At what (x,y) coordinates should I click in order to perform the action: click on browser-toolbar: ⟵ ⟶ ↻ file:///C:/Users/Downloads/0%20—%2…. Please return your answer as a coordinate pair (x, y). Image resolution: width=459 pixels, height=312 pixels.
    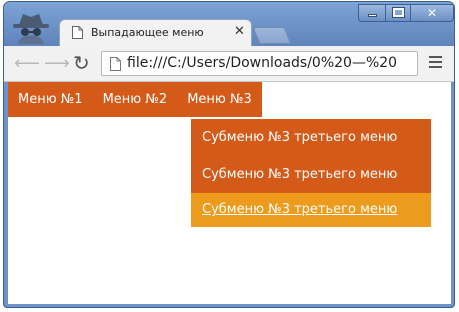
    Looking at the image, I should click on (229, 64).